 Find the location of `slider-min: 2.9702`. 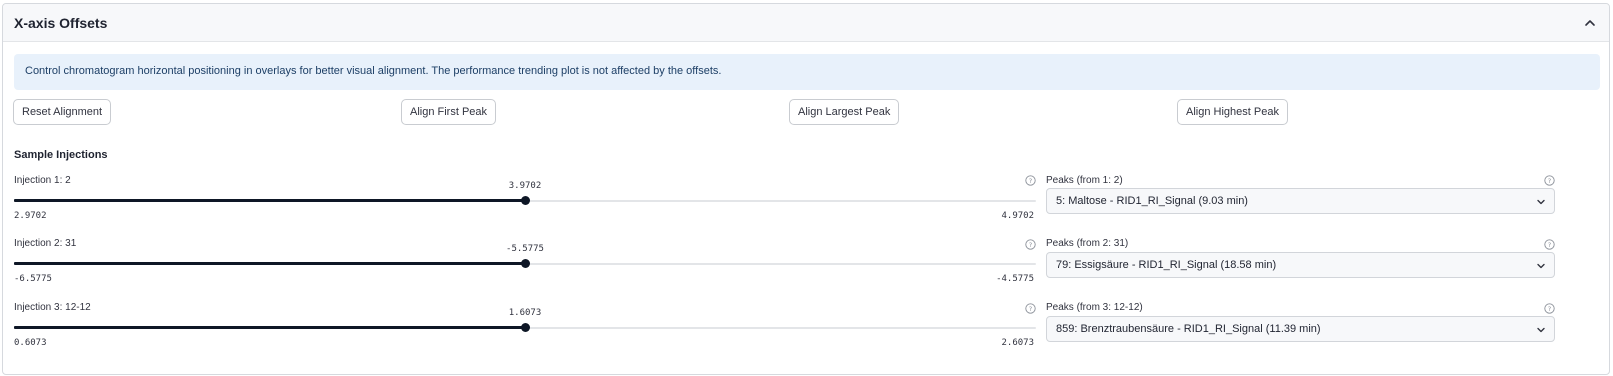

slider-min: 2.9702 is located at coordinates (30, 216).